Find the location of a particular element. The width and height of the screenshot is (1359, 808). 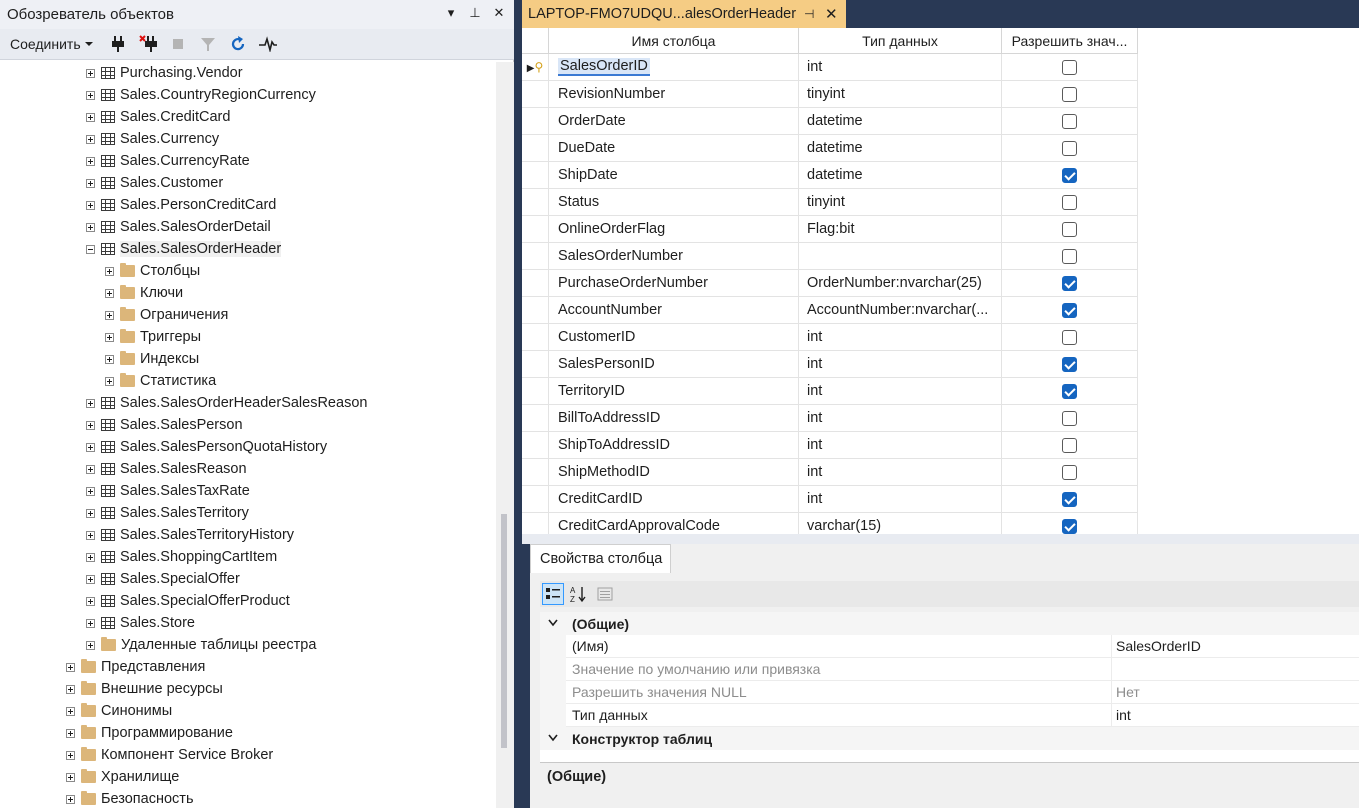

data-type-header: Тип данных is located at coordinates (900, 41).